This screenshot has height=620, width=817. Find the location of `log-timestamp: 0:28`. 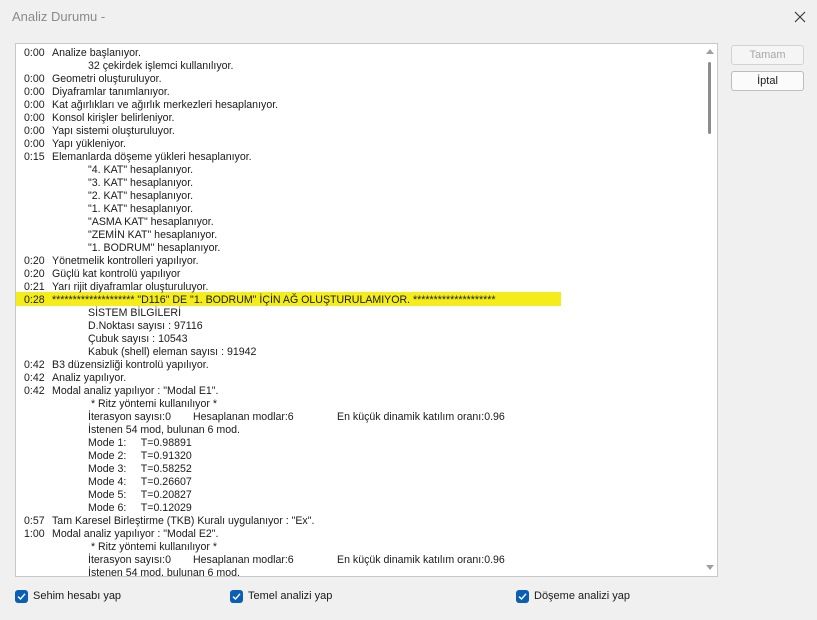

log-timestamp: 0:28 is located at coordinates (34, 300).